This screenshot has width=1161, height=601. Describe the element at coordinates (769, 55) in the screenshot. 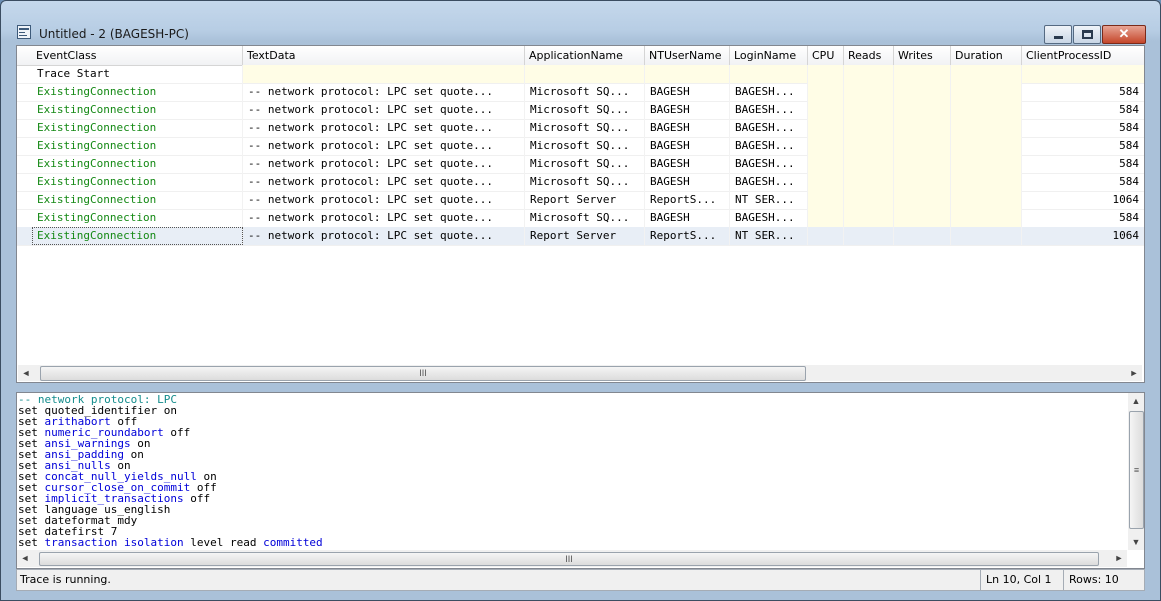

I see `column-header-loginname: LoginName` at that location.